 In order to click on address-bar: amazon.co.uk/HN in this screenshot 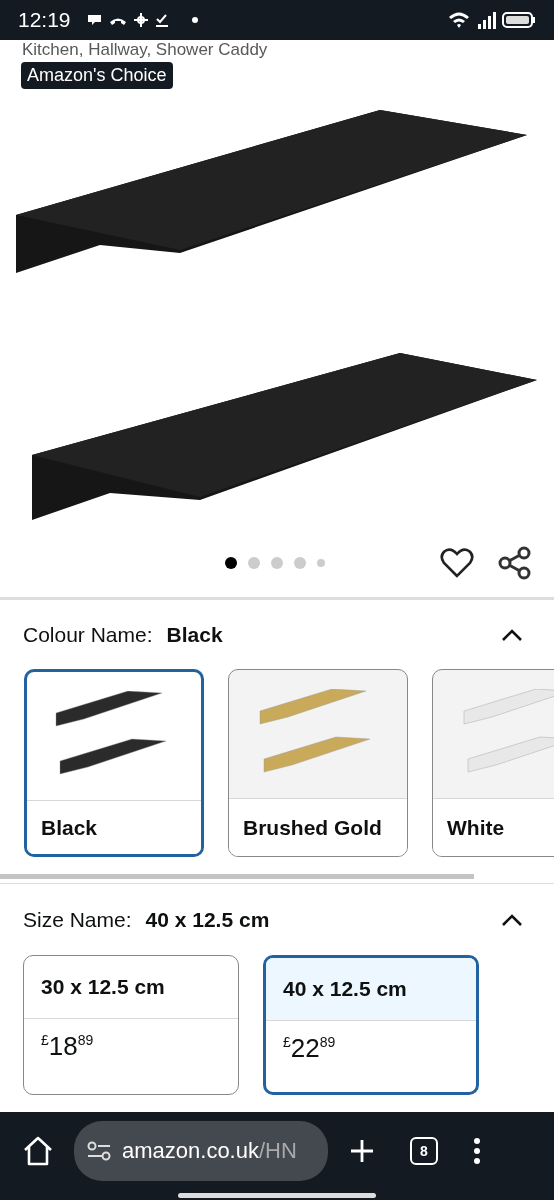, I will do `click(201, 1151)`.